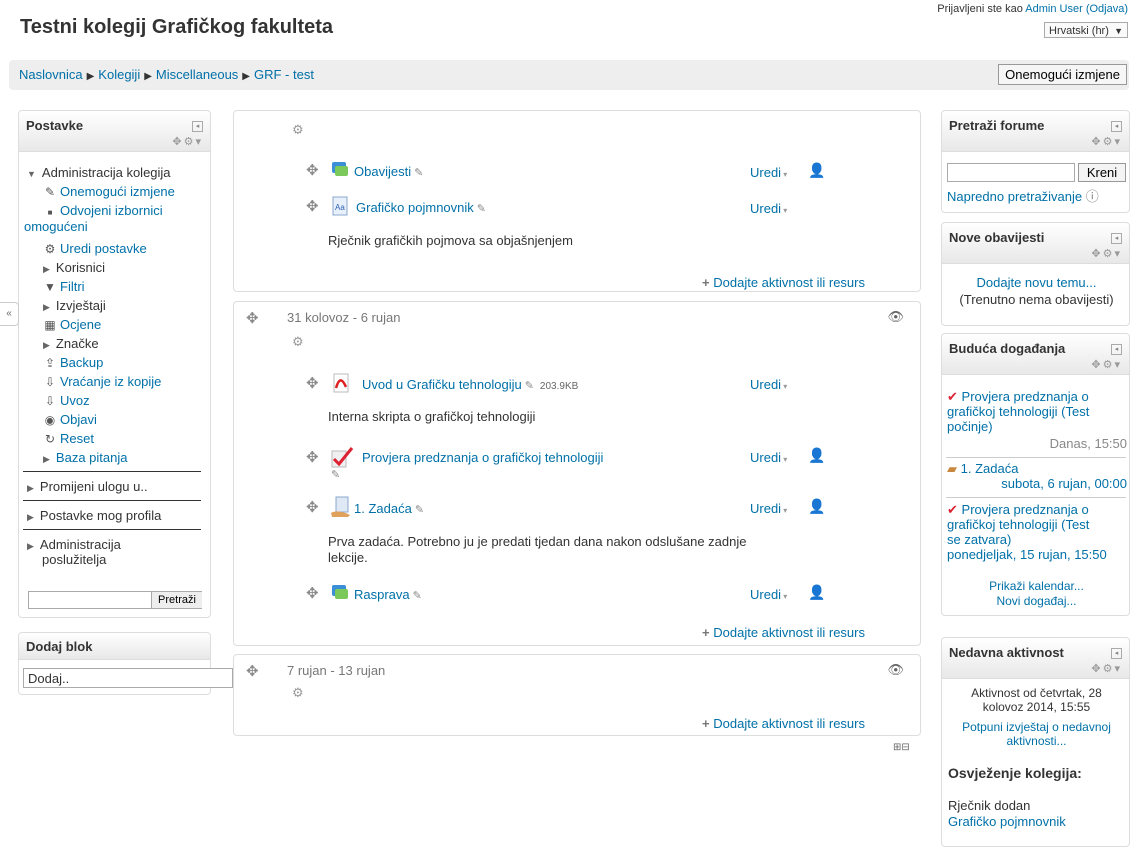  What do you see at coordinates (421, 207) in the screenshot?
I see `activity-link: Grafičko pojmnovnik ✎` at bounding box center [421, 207].